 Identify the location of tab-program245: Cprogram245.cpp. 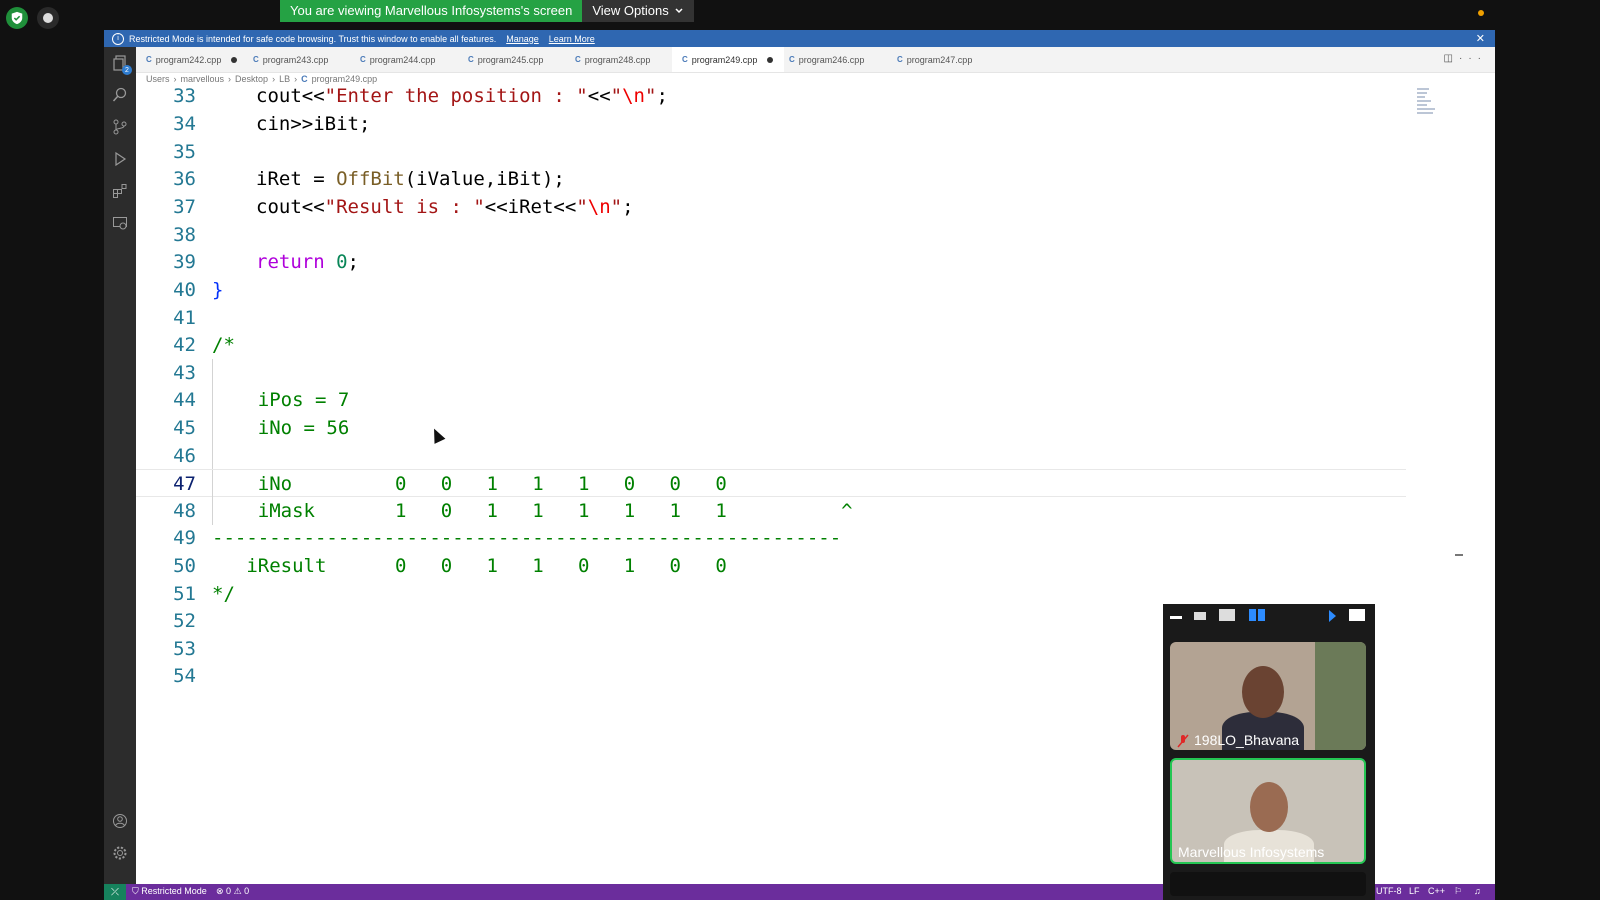
(511, 59).